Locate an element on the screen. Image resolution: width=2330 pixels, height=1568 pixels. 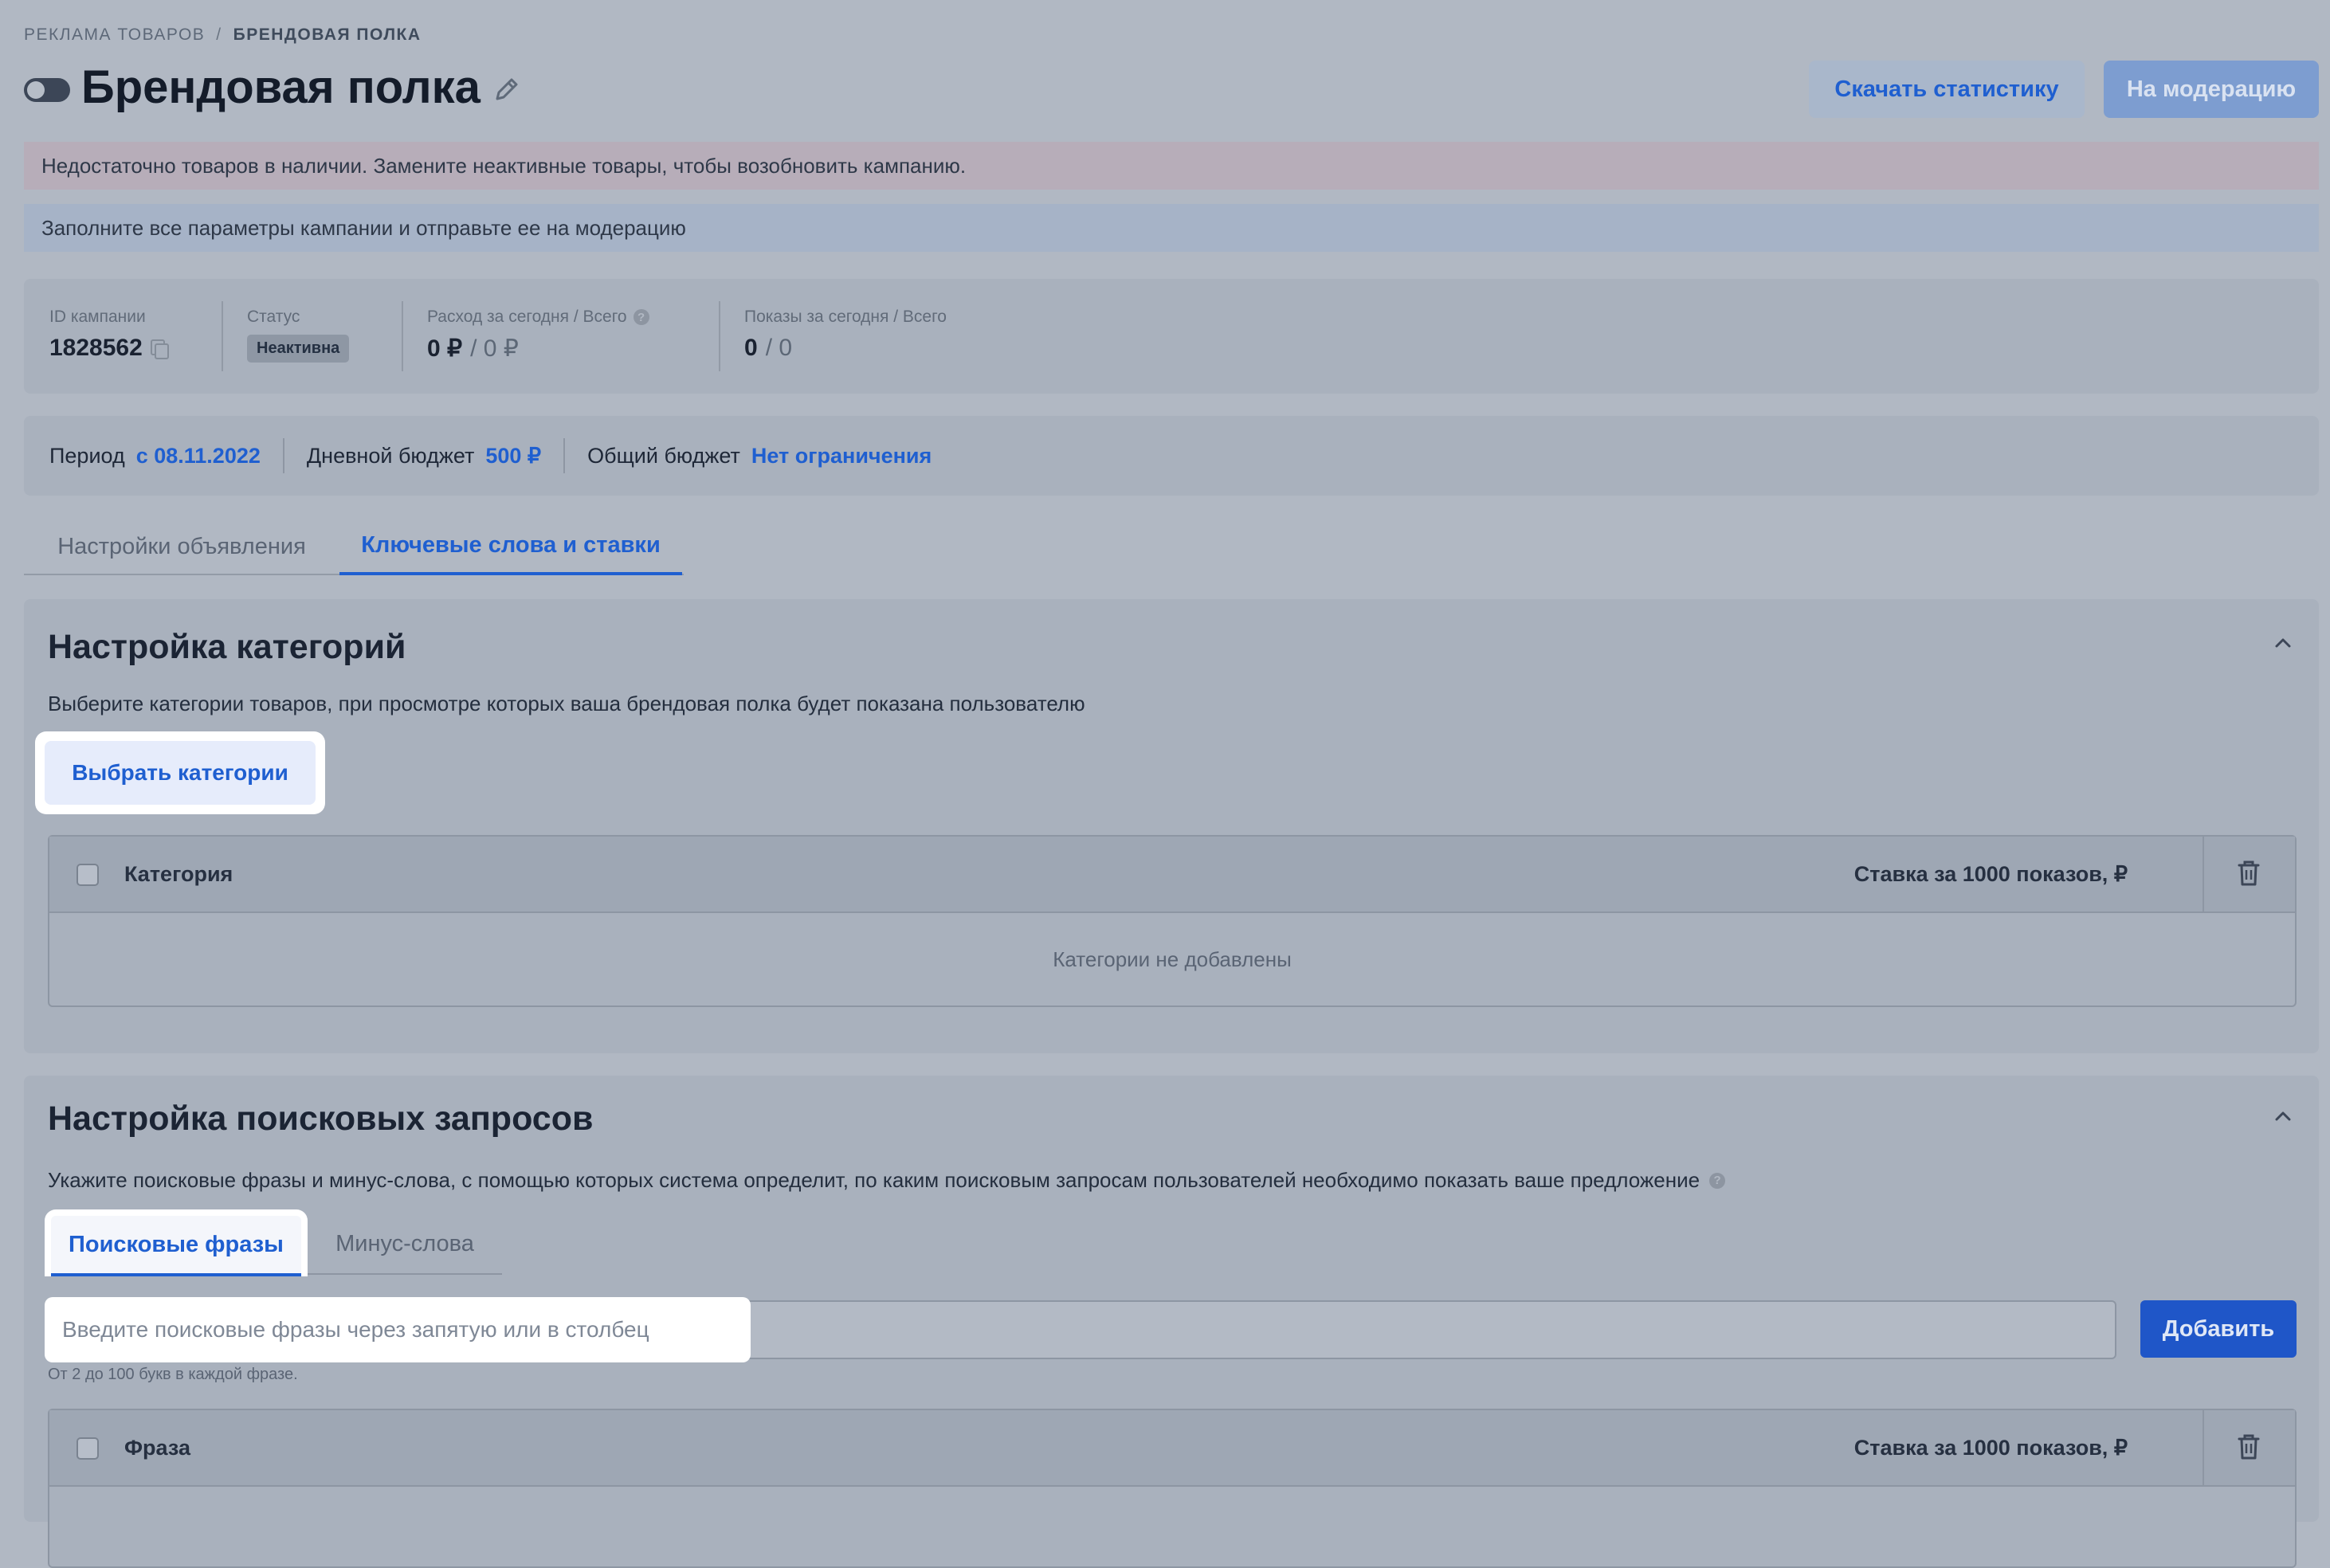
tab-ad-settings: Настройки объявления is located at coordinates (181, 546).